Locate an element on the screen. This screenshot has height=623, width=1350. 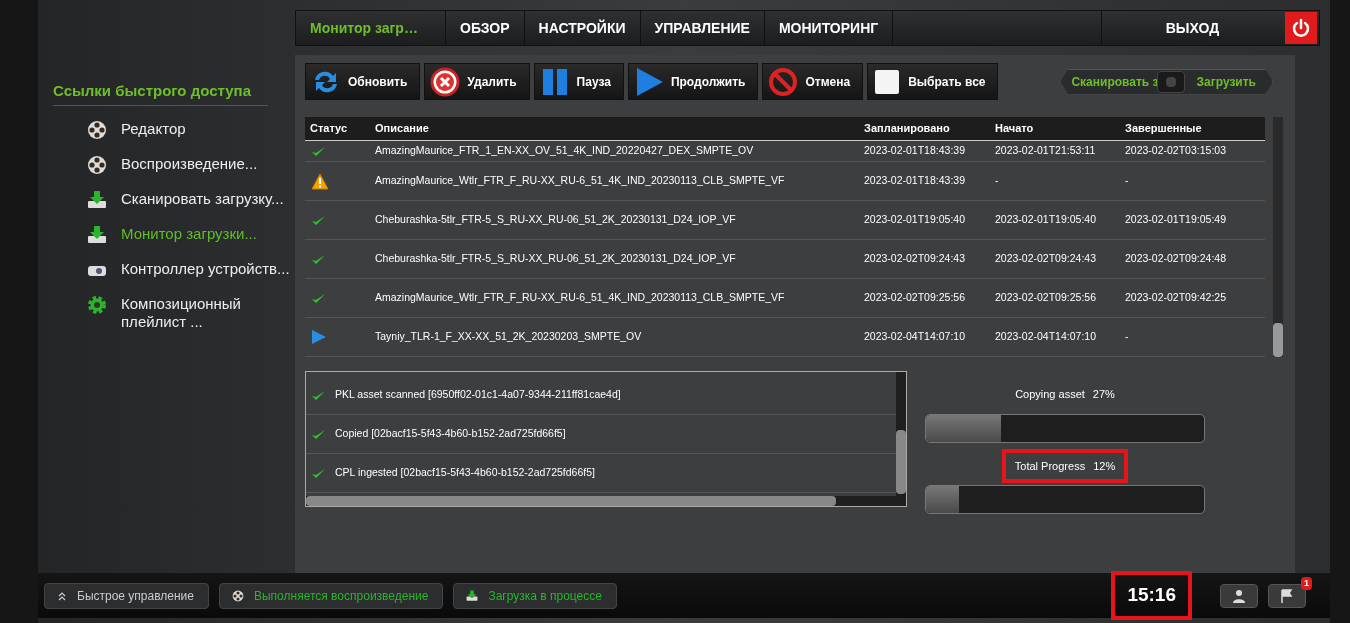
power-icon is located at coordinates (1301, 28).